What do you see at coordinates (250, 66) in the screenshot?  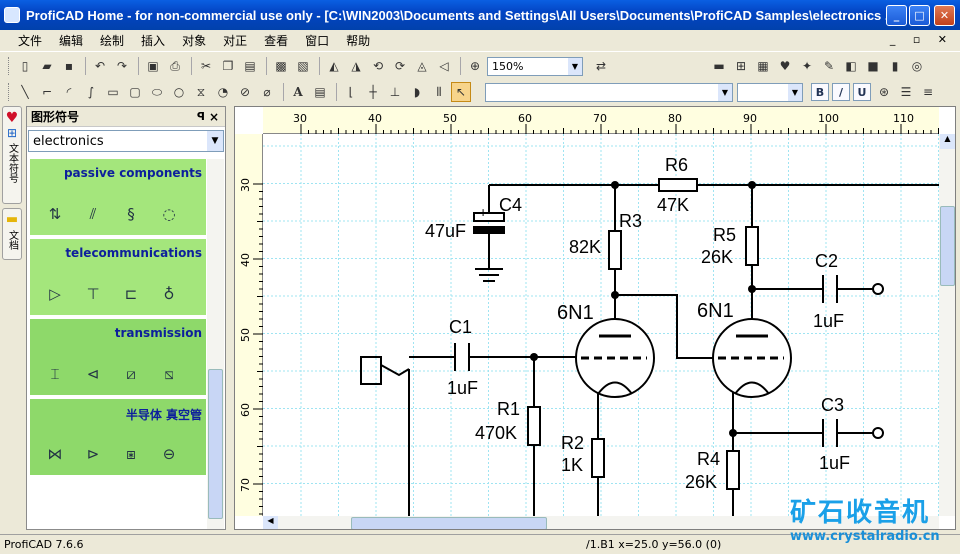 I see `paste-icon: ▤` at bounding box center [250, 66].